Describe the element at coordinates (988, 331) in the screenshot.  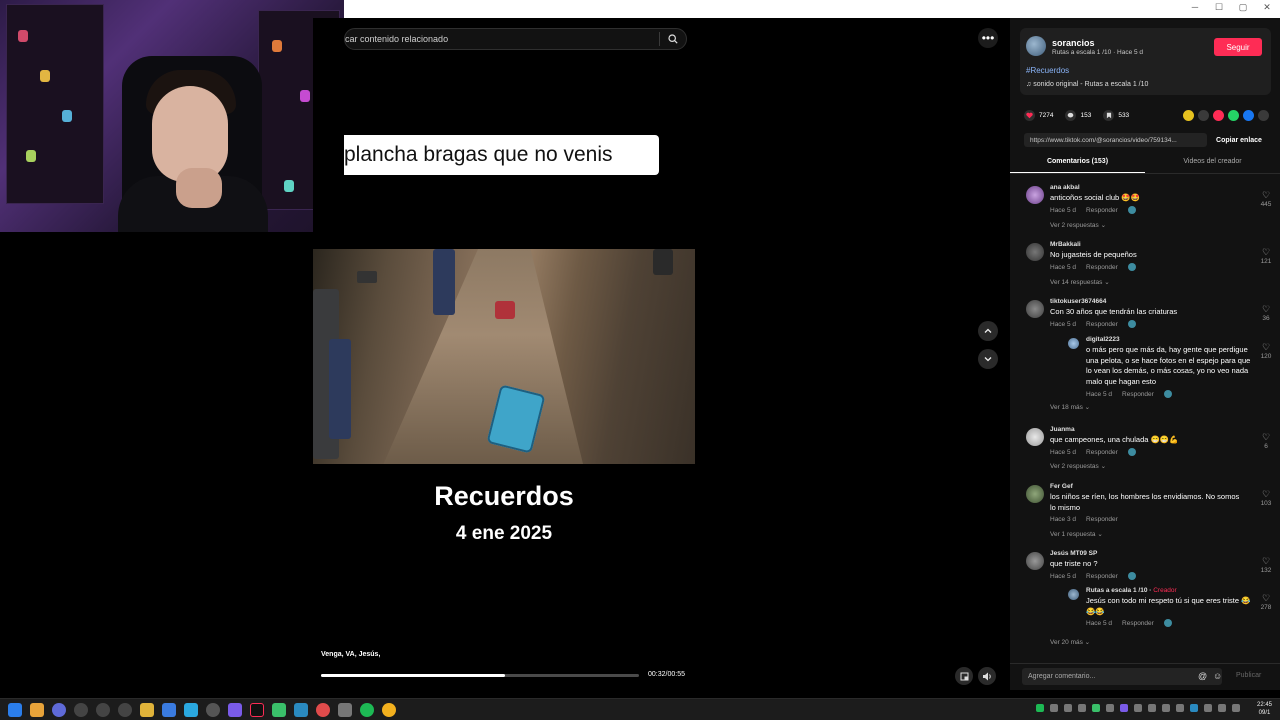
I see `previous-video-button` at that location.